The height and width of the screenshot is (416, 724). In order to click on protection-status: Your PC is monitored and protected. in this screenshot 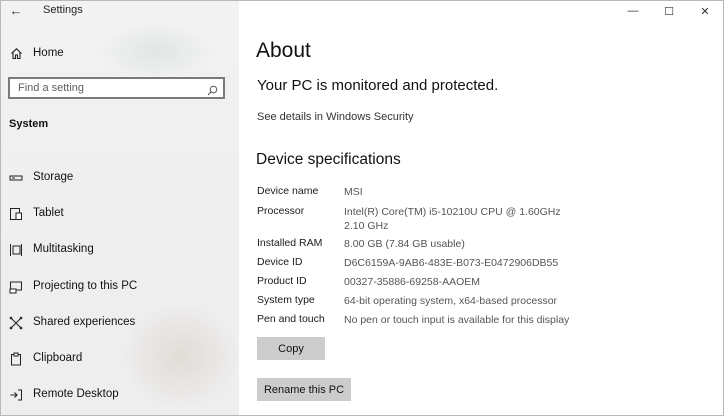, I will do `click(378, 85)`.